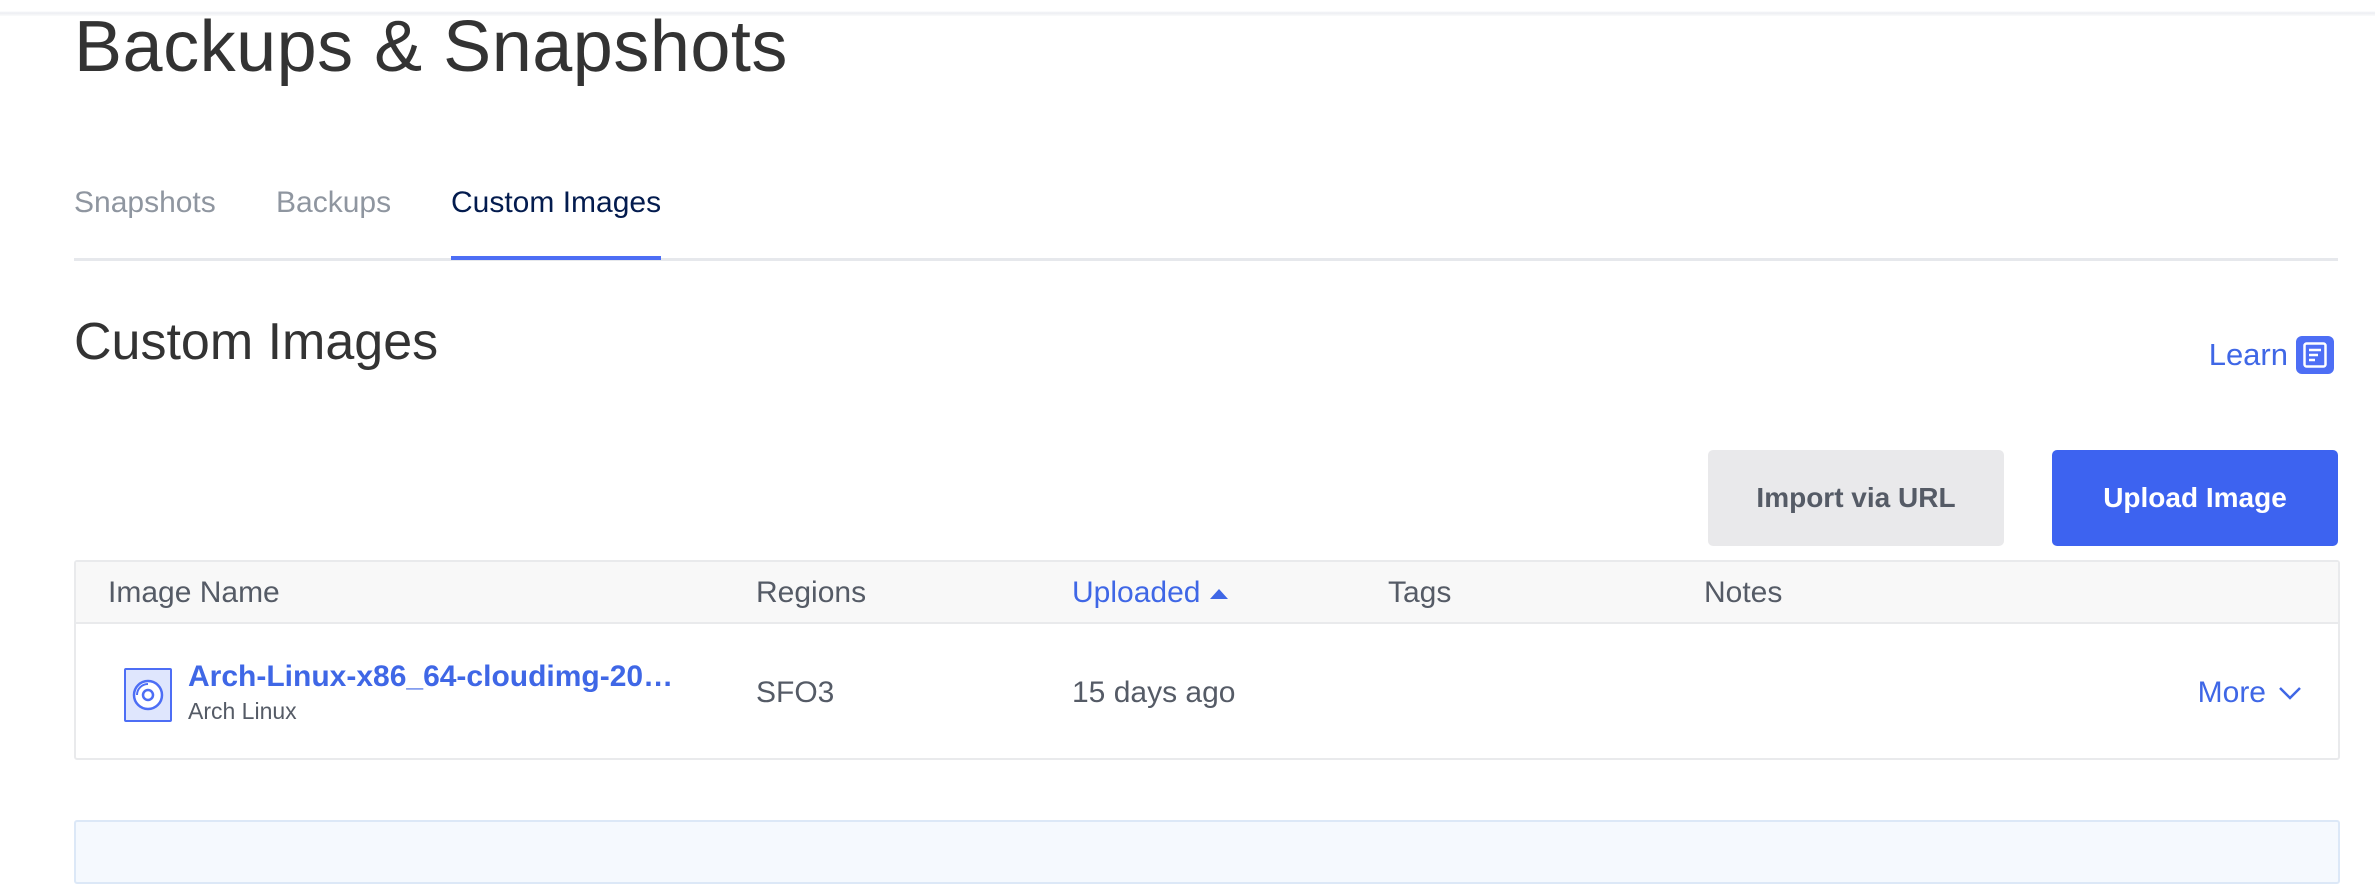 This screenshot has height=884, width=2375. I want to click on upload-image-button: Upload Image, so click(2195, 498).